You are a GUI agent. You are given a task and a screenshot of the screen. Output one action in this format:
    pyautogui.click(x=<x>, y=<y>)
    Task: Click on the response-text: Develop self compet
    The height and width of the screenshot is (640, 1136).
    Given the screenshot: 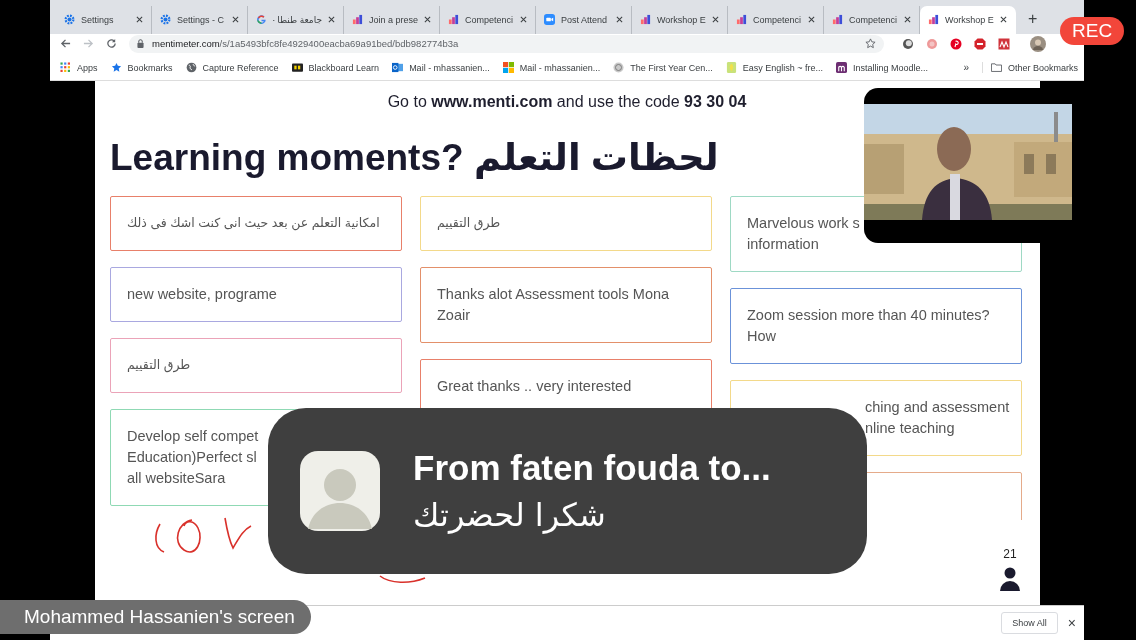 What is the action you would take?
    pyautogui.click(x=193, y=436)
    